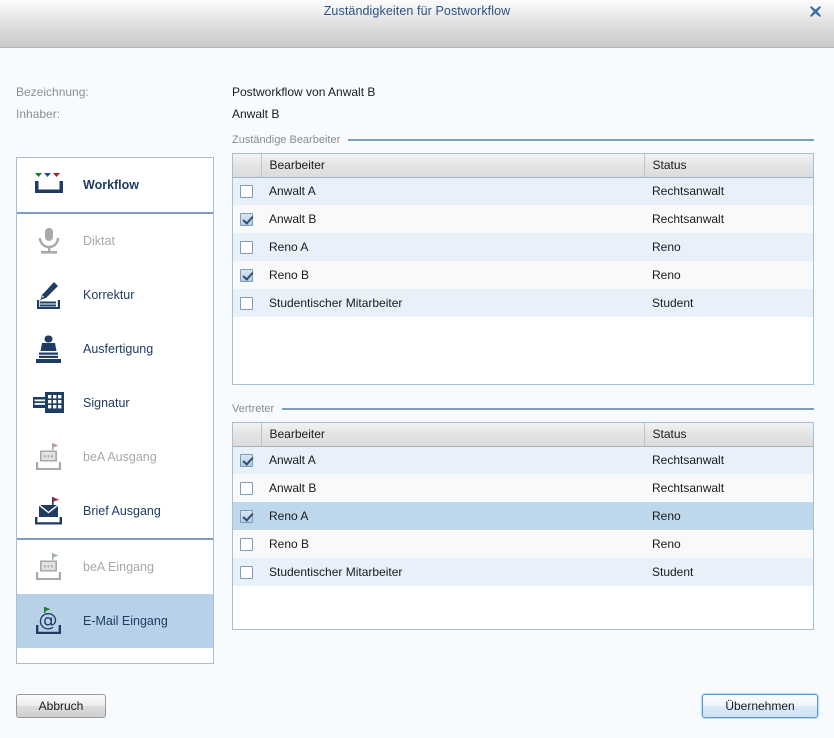  I want to click on label-inhaber: Inhaber:, so click(38, 114).